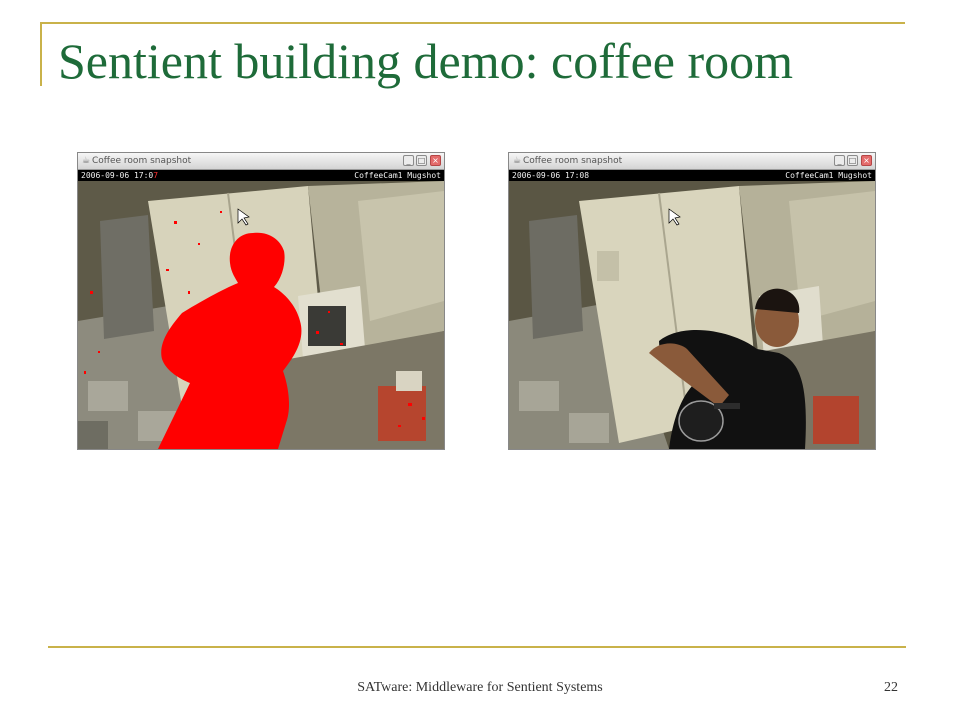 The width and height of the screenshot is (960, 720). Describe the element at coordinates (426, 61) in the screenshot. I see `slide-title: Sentient building demo: coffee room` at that location.